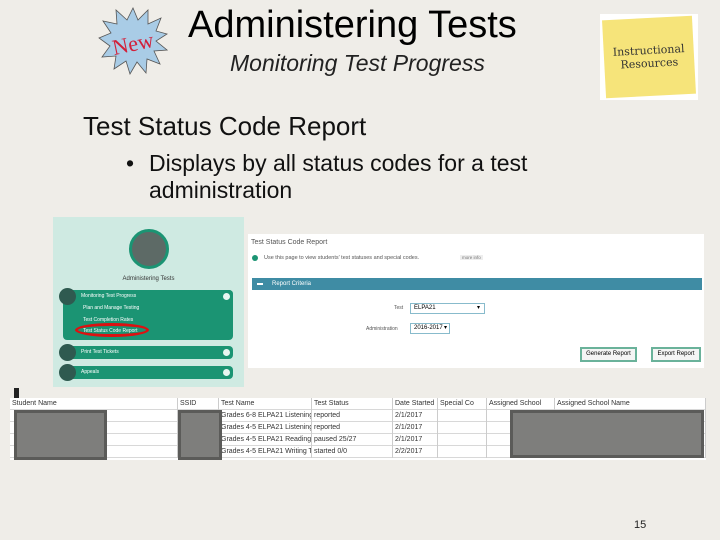 The height and width of the screenshot is (540, 720). What do you see at coordinates (149, 249) in the screenshot?
I see `user-icon` at bounding box center [149, 249].